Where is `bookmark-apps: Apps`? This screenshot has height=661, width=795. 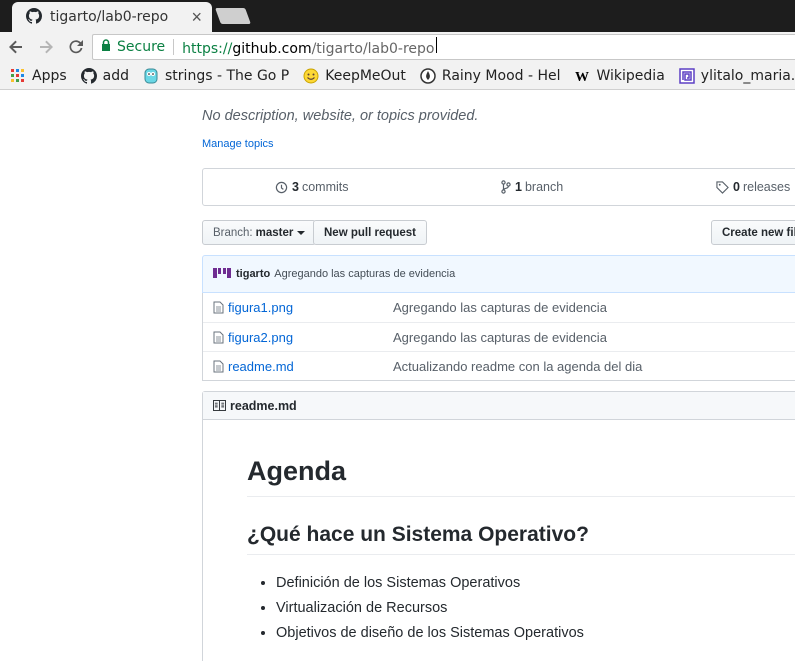 bookmark-apps: Apps is located at coordinates (38, 76).